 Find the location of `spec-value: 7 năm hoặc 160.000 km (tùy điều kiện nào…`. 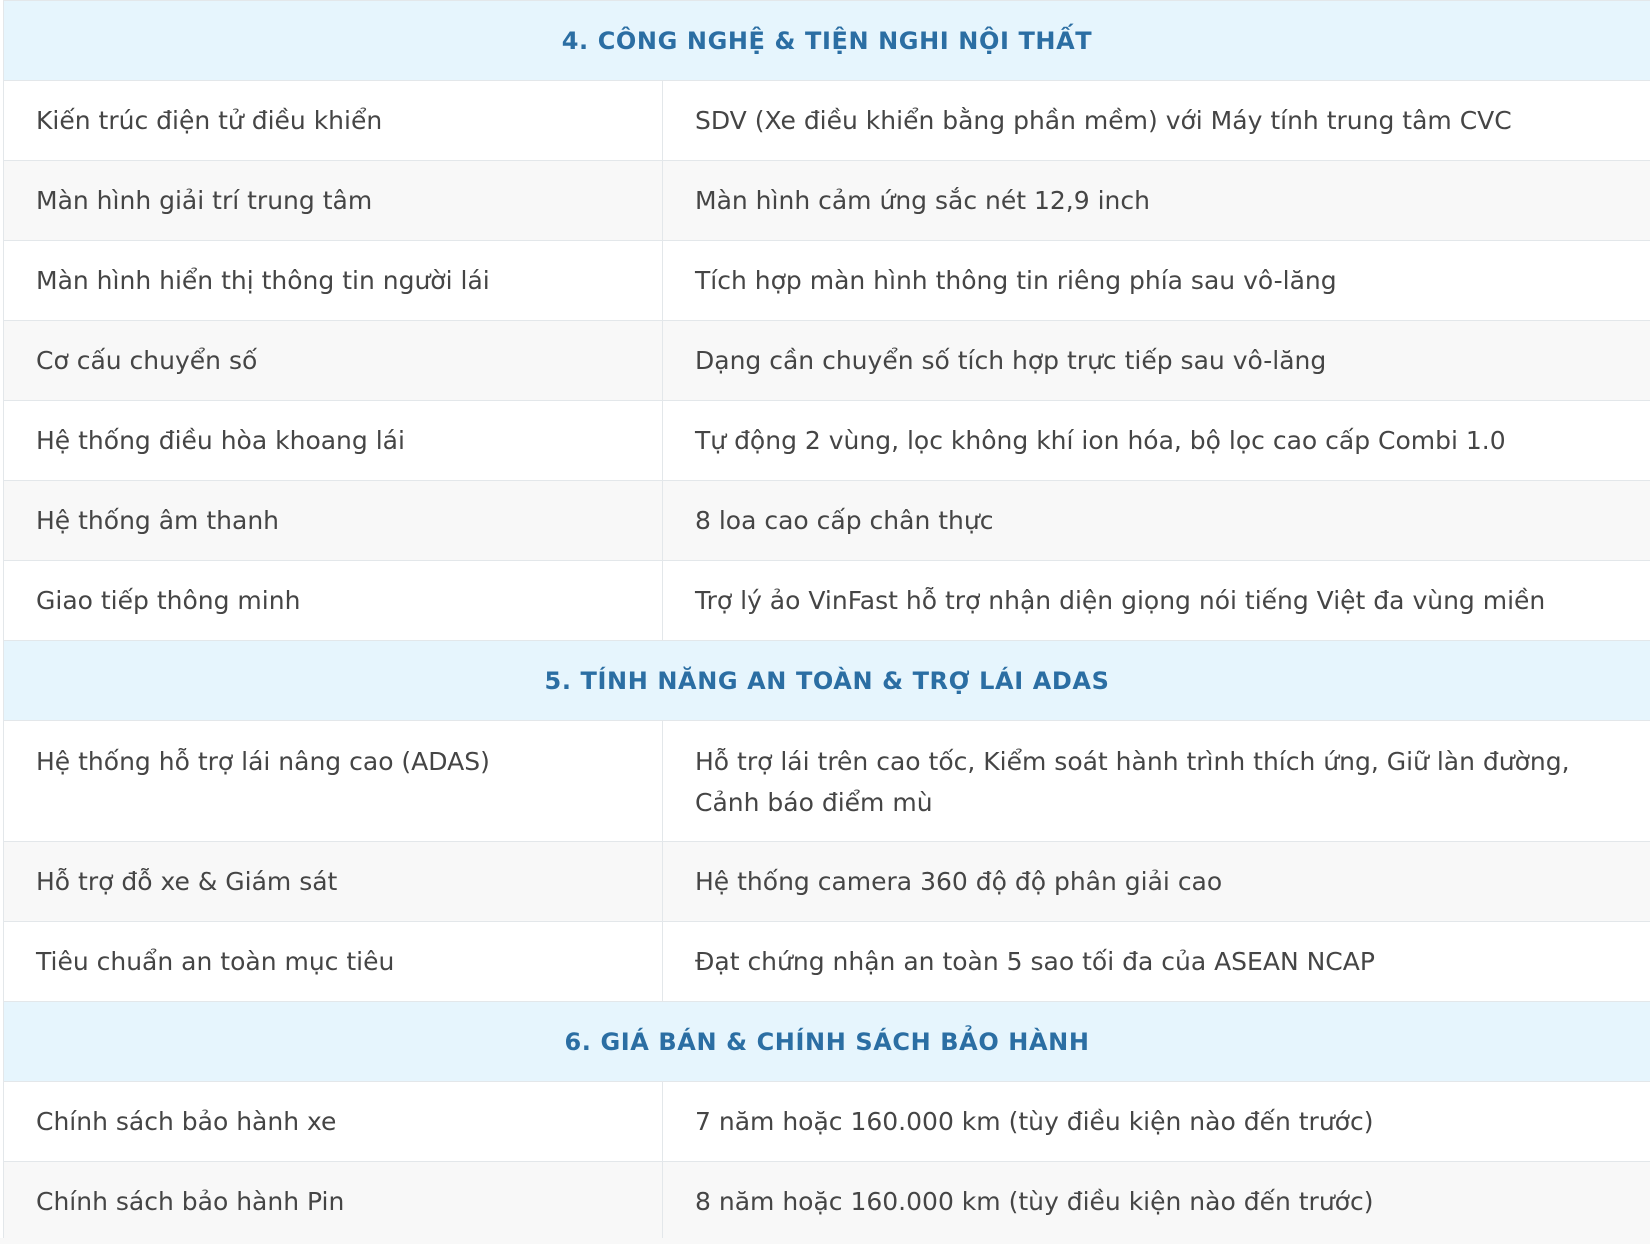

spec-value: 7 năm hoặc 160.000 km (tùy điều kiện nào… is located at coordinates (1155, 1121).